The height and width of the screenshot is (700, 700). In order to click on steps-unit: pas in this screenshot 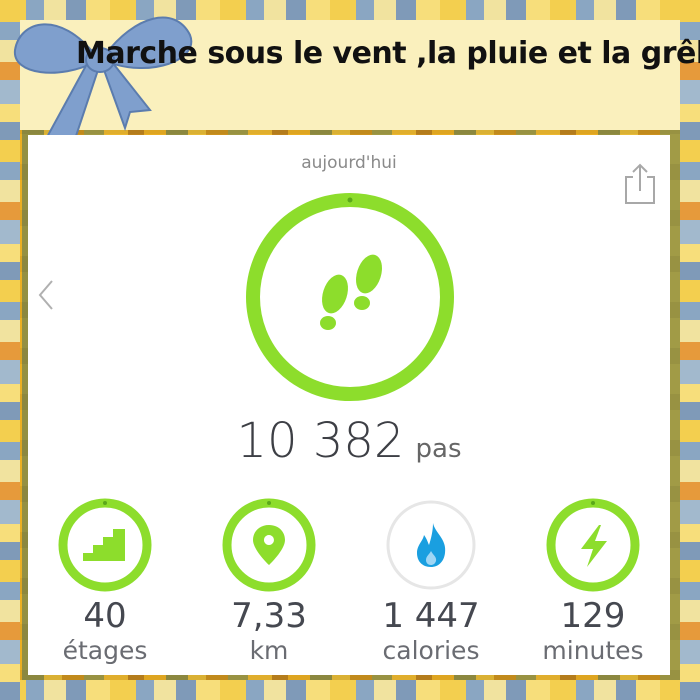, I will do `click(438, 449)`.